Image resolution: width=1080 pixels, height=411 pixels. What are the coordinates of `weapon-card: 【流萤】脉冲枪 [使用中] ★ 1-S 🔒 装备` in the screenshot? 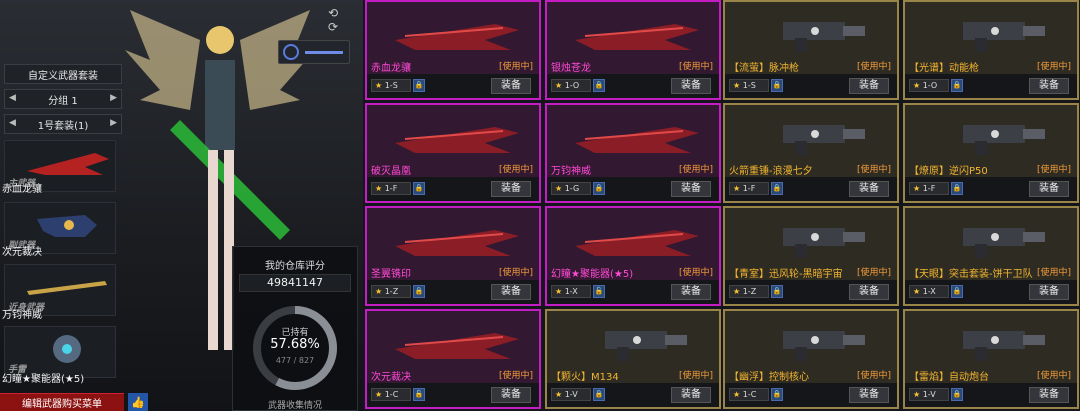 It's located at (811, 50).